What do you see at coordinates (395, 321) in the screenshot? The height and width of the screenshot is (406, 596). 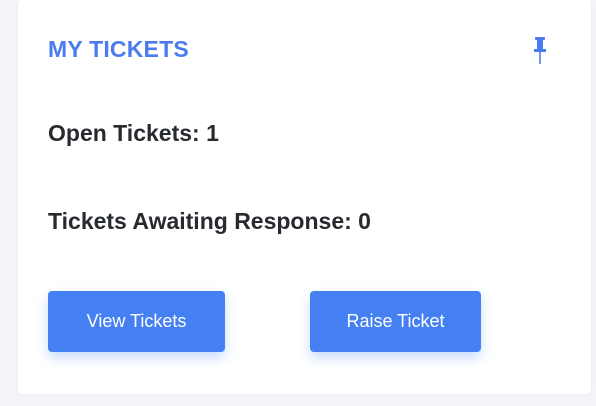 I see `raise-ticket-button: Raise Ticket` at bounding box center [395, 321].